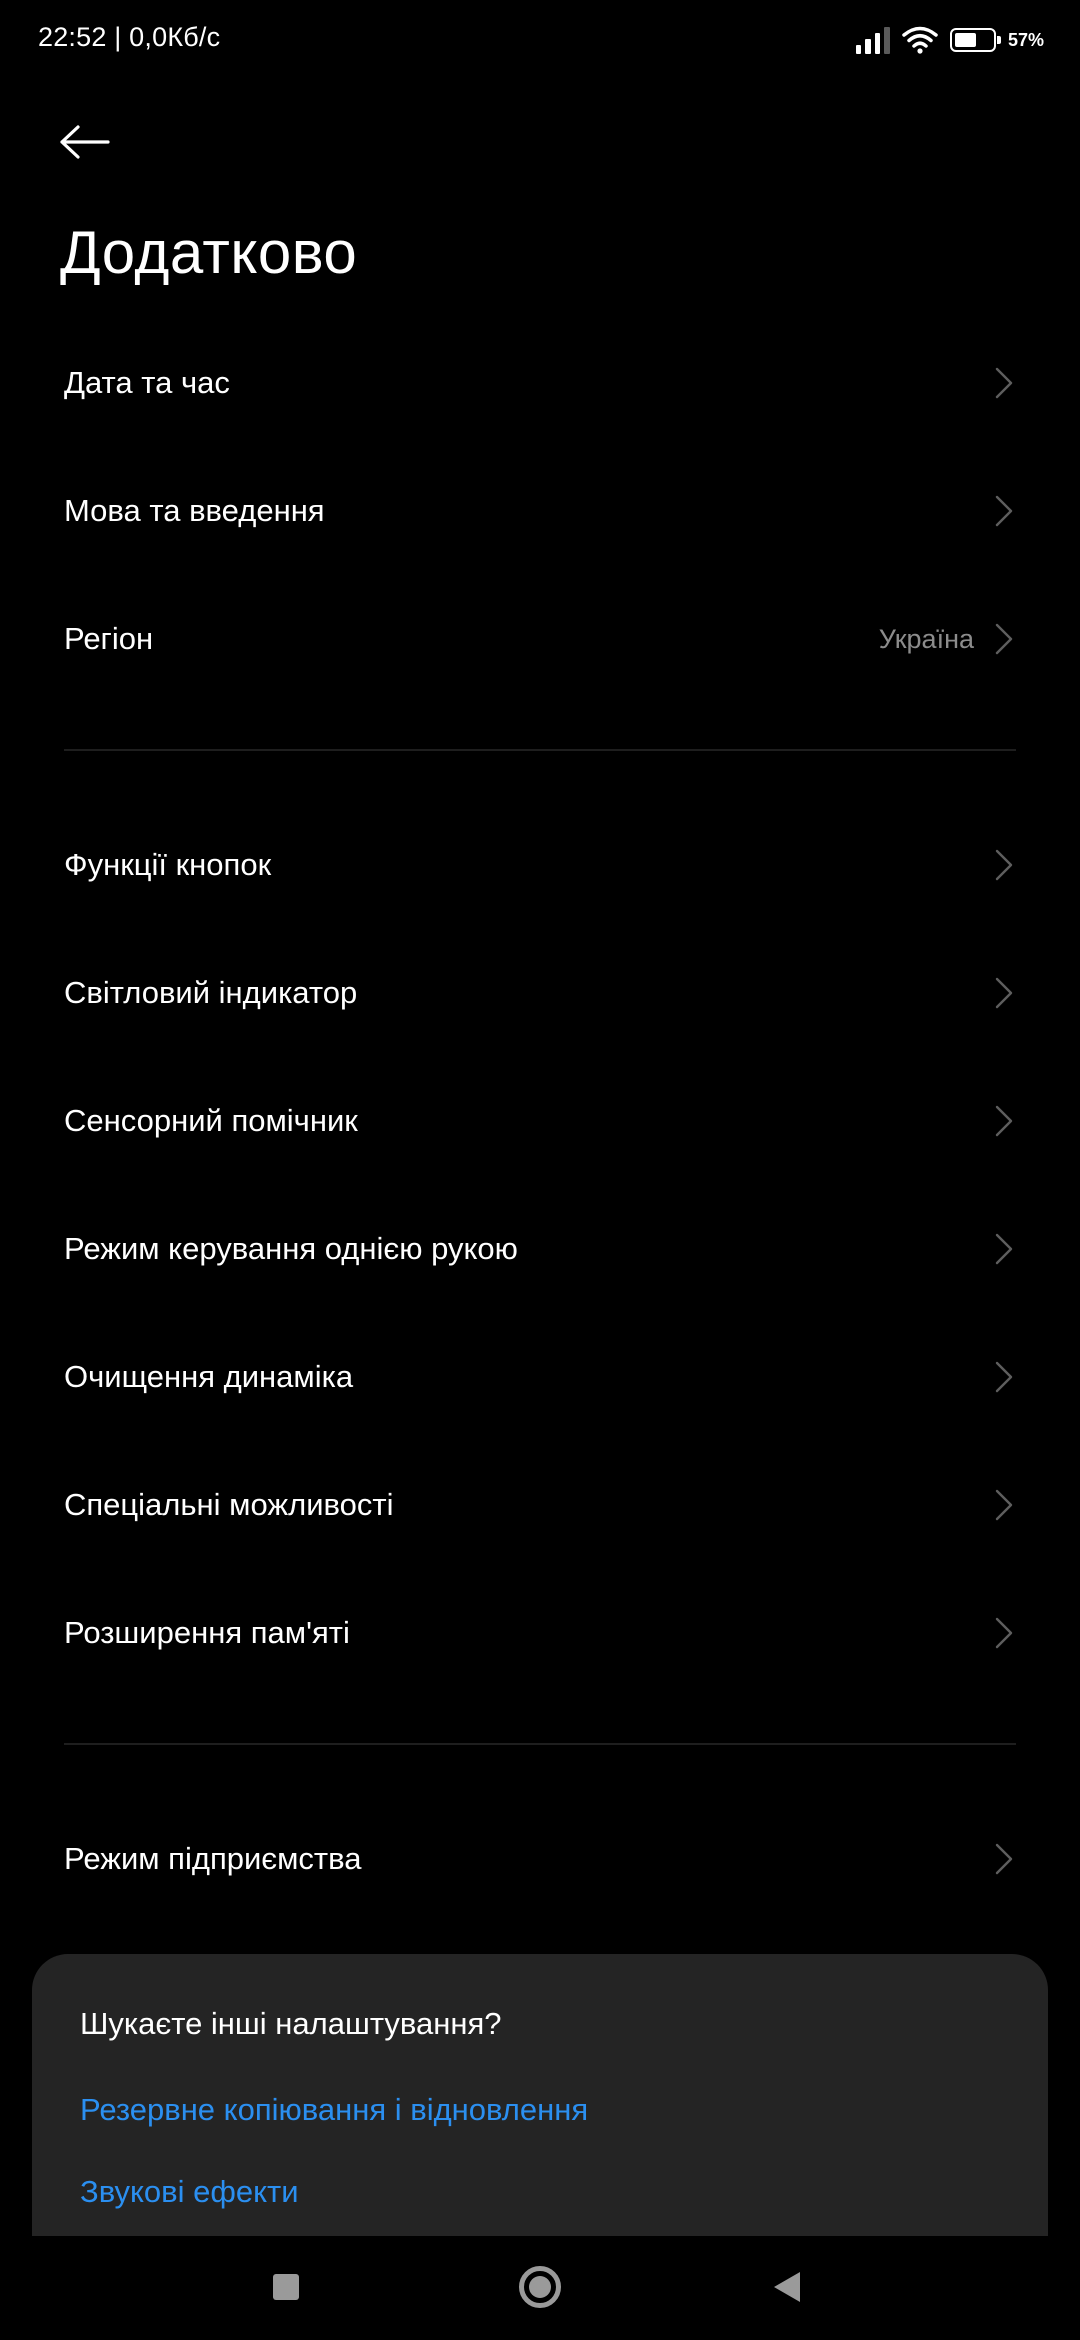 Image resolution: width=1080 pixels, height=2340 pixels. I want to click on battery-nub, so click(998, 40).